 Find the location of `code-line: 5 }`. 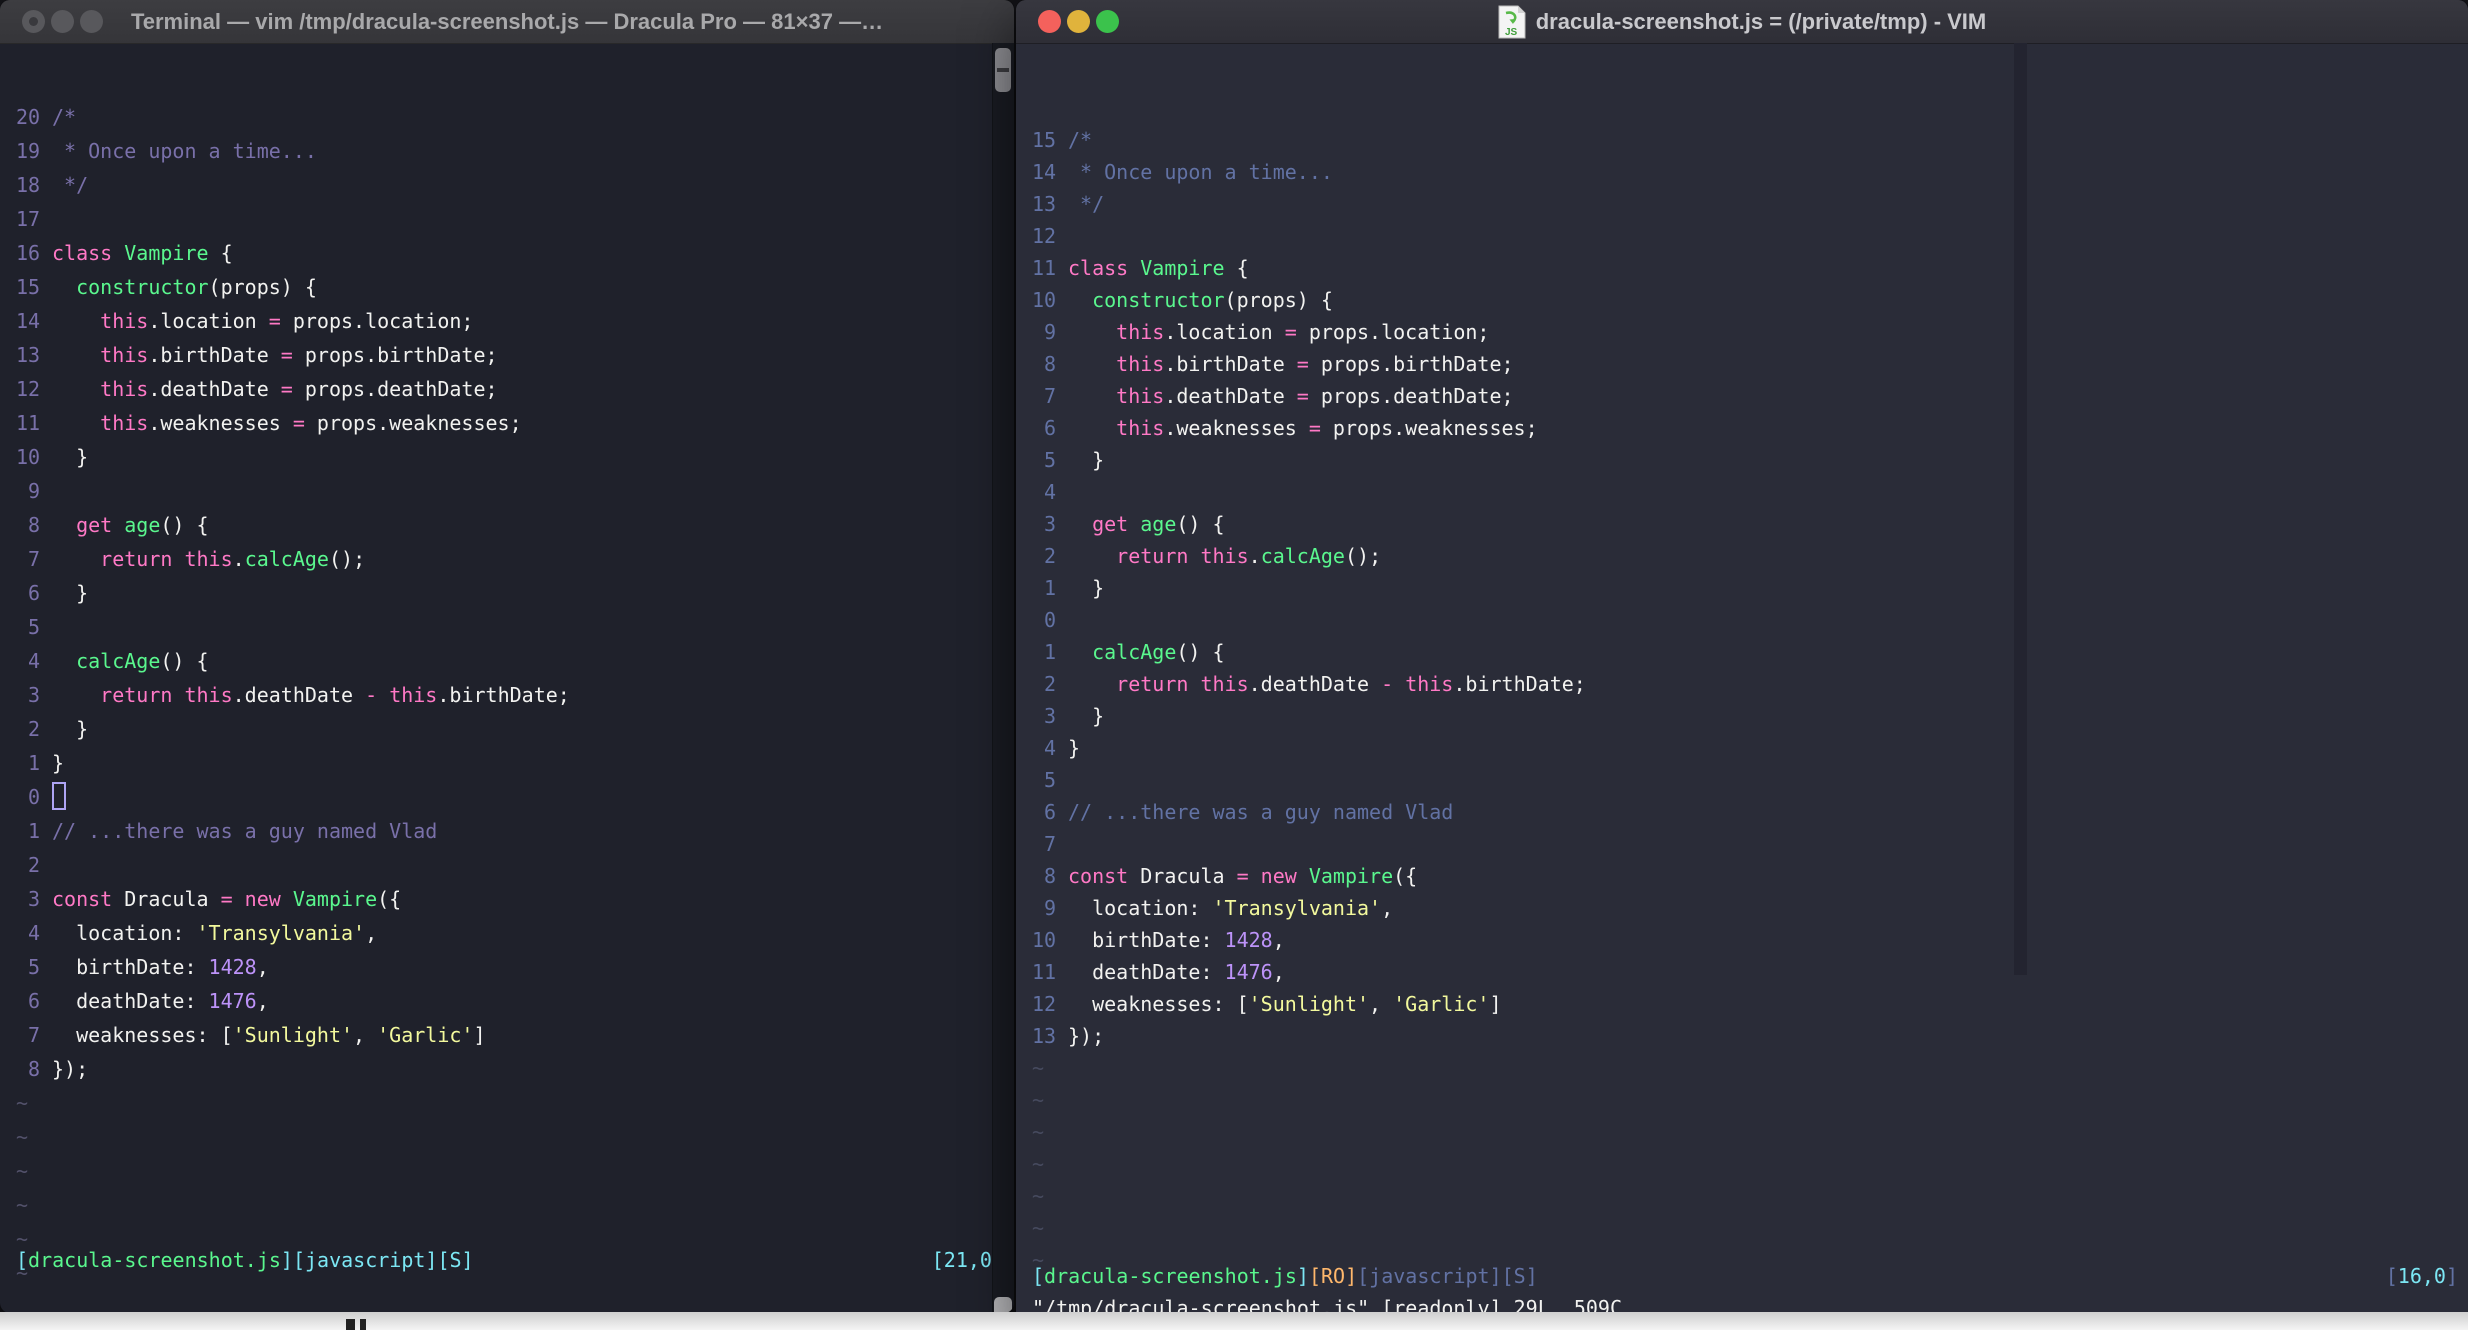

code-line: 5 } is located at coordinates (1074, 460).